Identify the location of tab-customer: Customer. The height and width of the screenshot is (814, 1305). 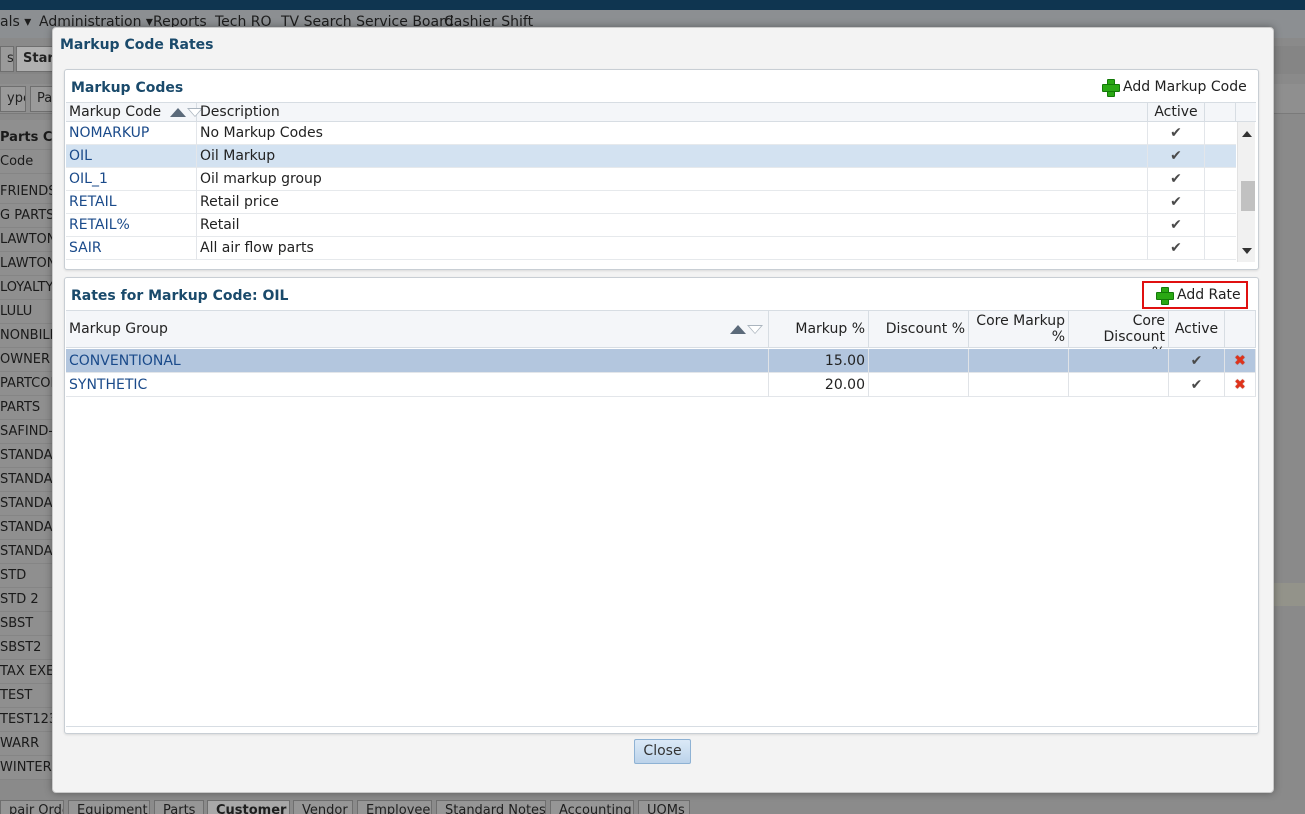
(248, 807).